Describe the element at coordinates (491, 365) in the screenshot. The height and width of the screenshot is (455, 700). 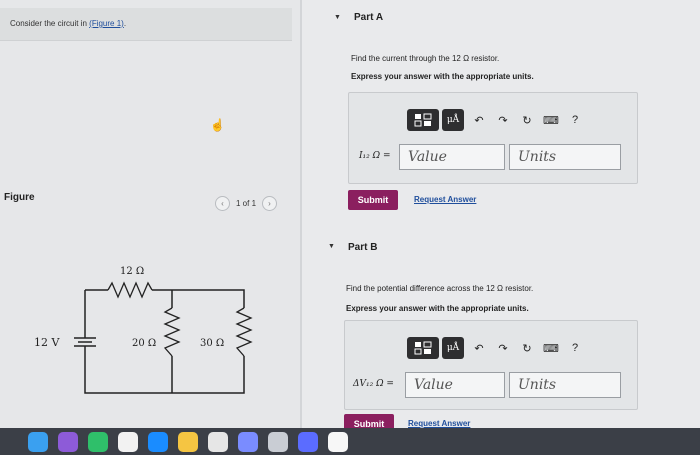
I see `part-b-answer-box: μÅ ↶ ↷ ↻ ⌨ ? ΔV₁₂ Ω = Value Units` at that location.